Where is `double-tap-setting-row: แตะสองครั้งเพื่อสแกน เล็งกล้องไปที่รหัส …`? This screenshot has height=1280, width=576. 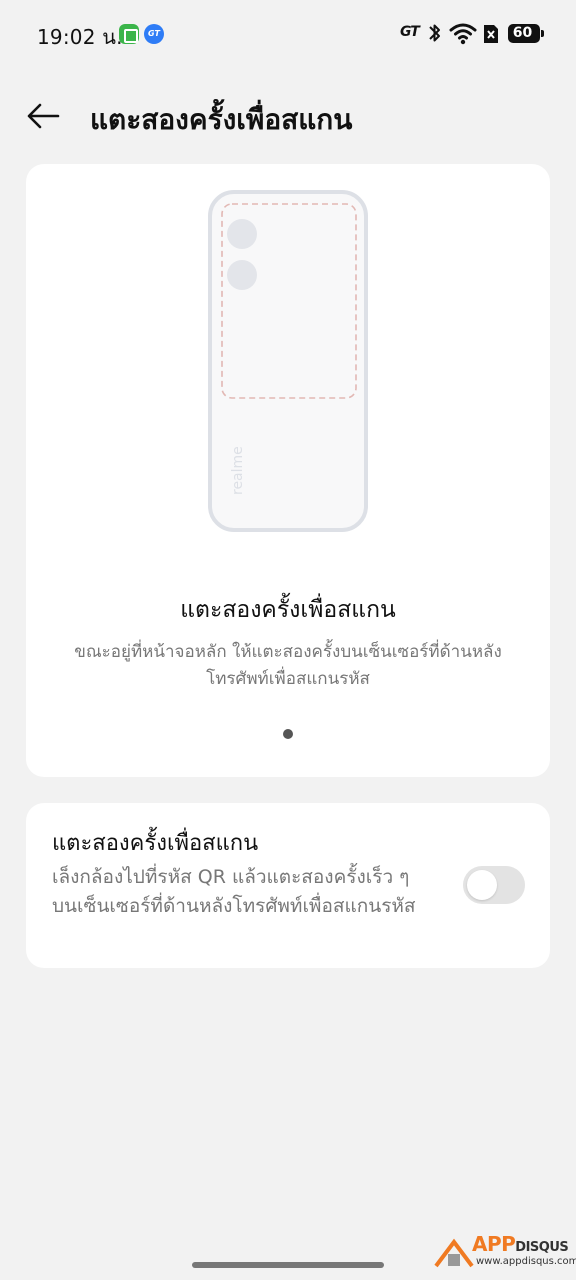 double-tap-setting-row: แตะสองครั้งเพื่อสแกน เล็งกล้องไปที่รหัส … is located at coordinates (288, 885).